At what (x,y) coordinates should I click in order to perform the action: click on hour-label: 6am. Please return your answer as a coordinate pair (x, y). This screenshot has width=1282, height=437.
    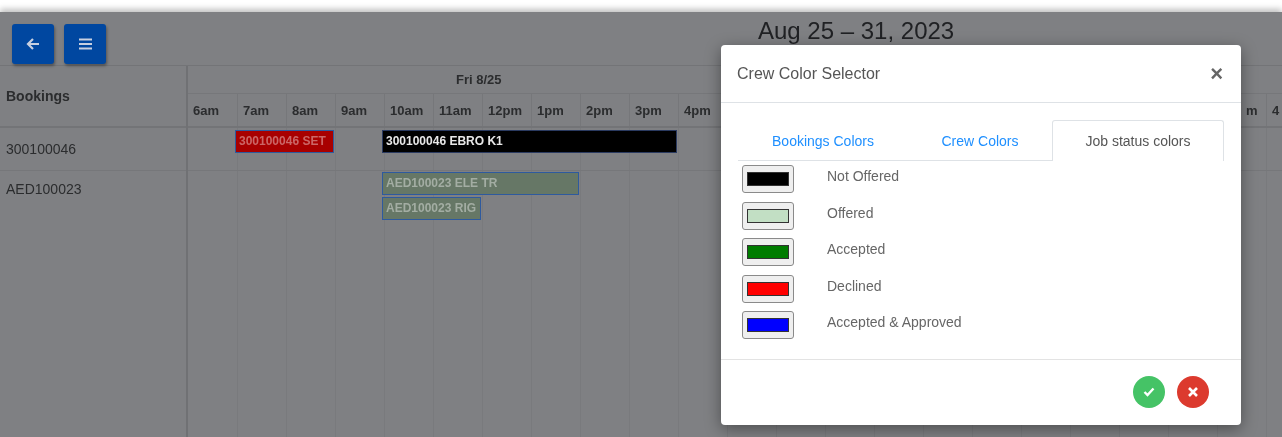
    Looking at the image, I should click on (206, 110).